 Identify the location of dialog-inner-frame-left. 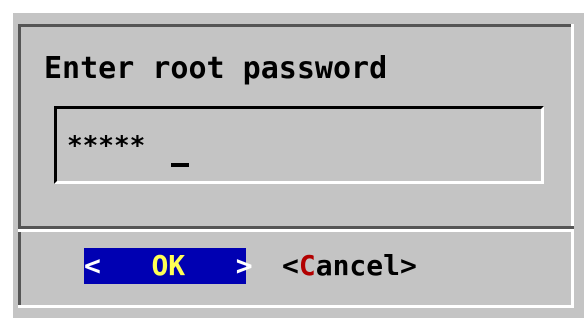
(19, 166).